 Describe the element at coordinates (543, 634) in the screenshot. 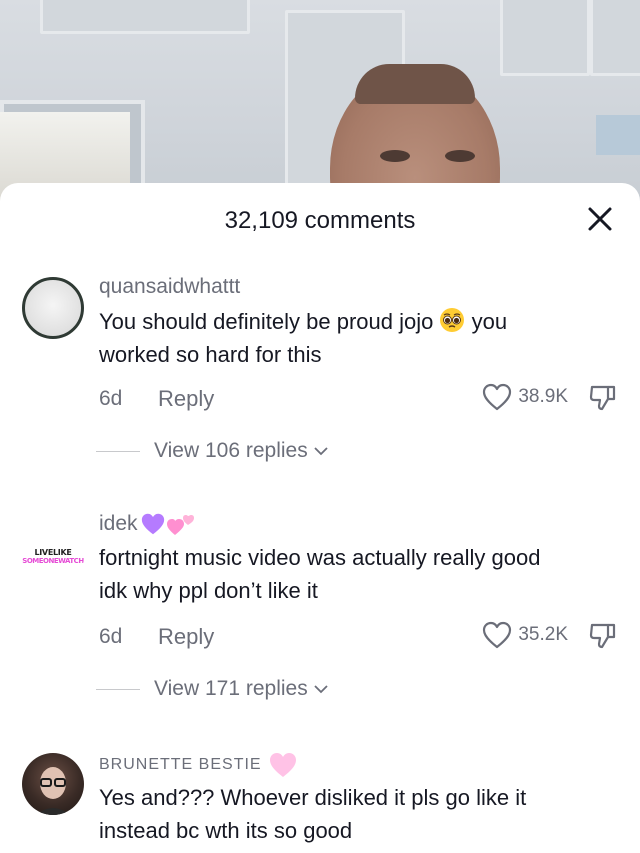

I see `like-count: 35.2K` at that location.